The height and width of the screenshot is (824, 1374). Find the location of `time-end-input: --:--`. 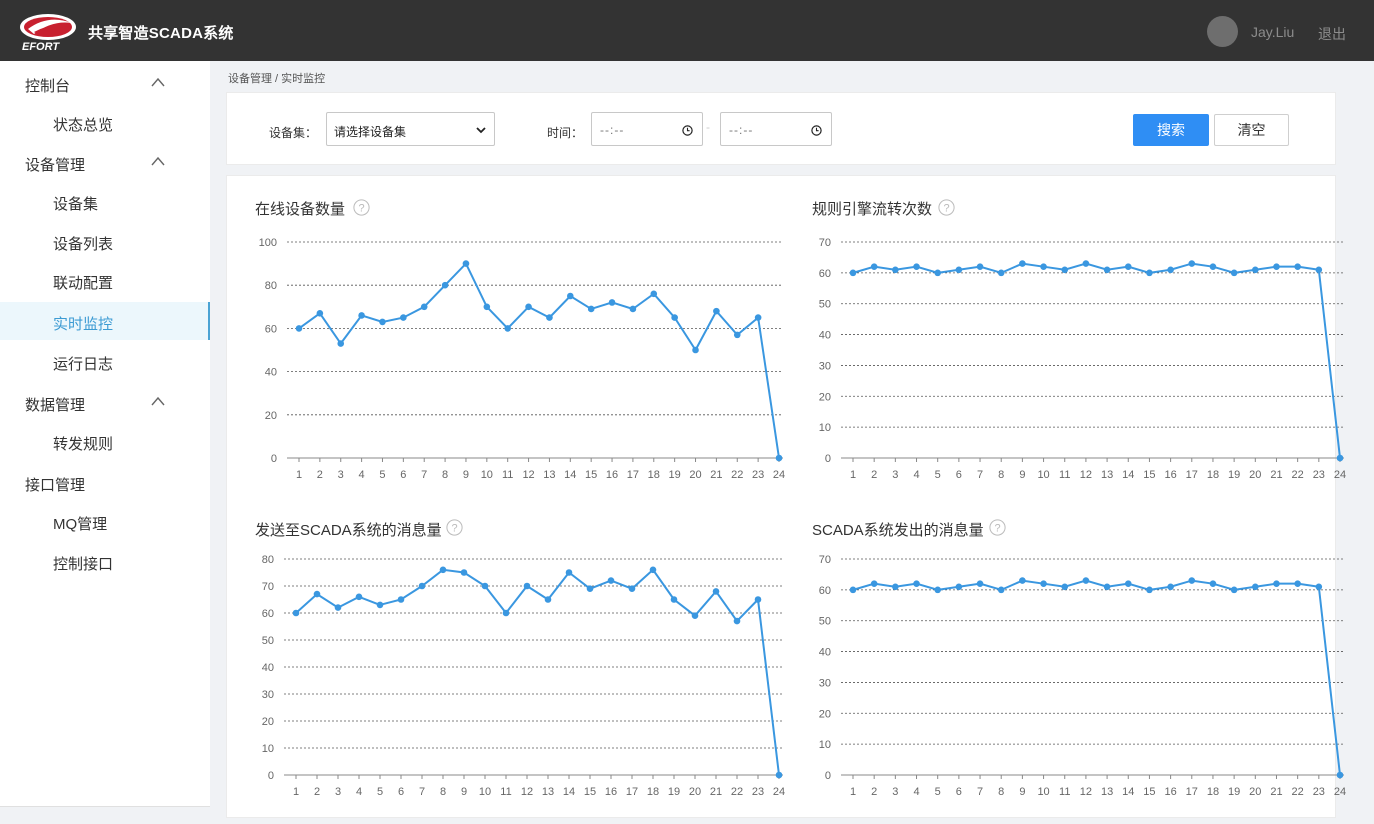

time-end-input: --:-- is located at coordinates (776, 129).